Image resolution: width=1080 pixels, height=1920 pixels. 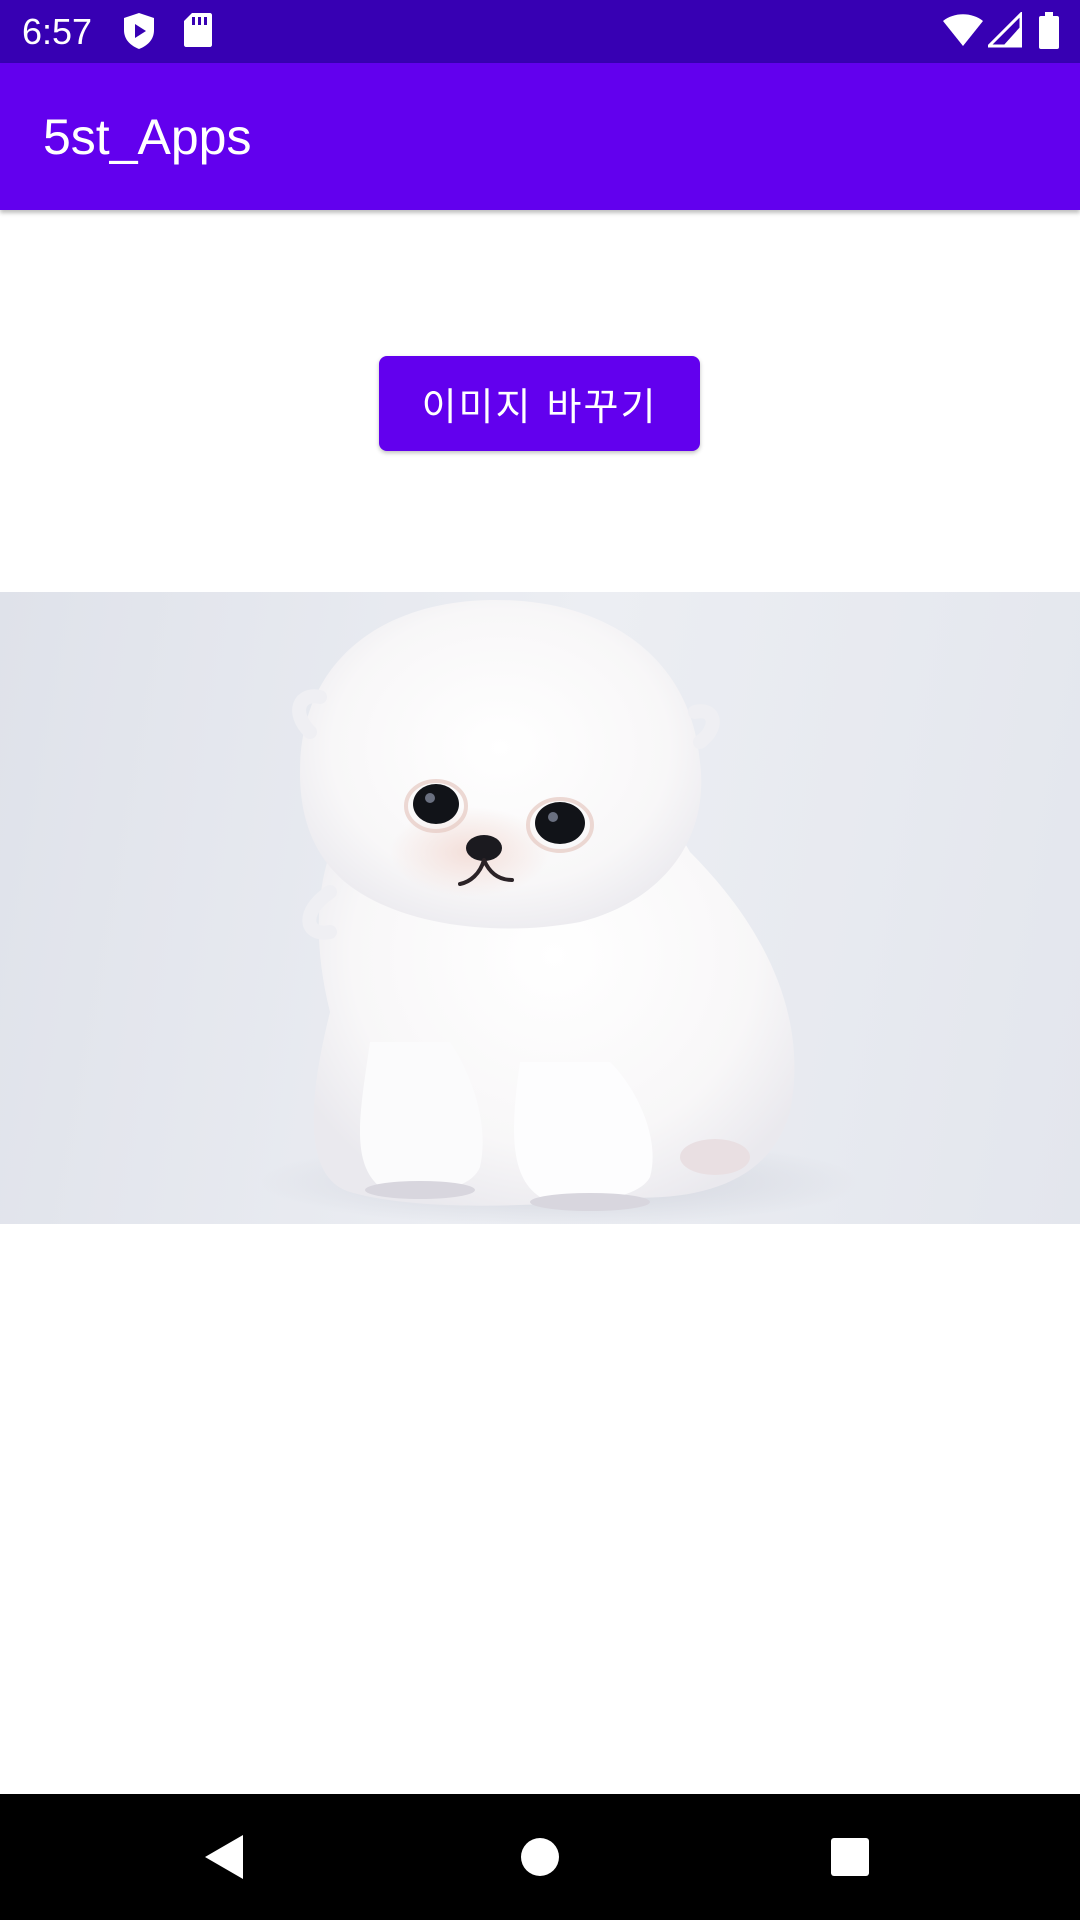 I want to click on status-bar: 6:57, so click(x=540, y=31).